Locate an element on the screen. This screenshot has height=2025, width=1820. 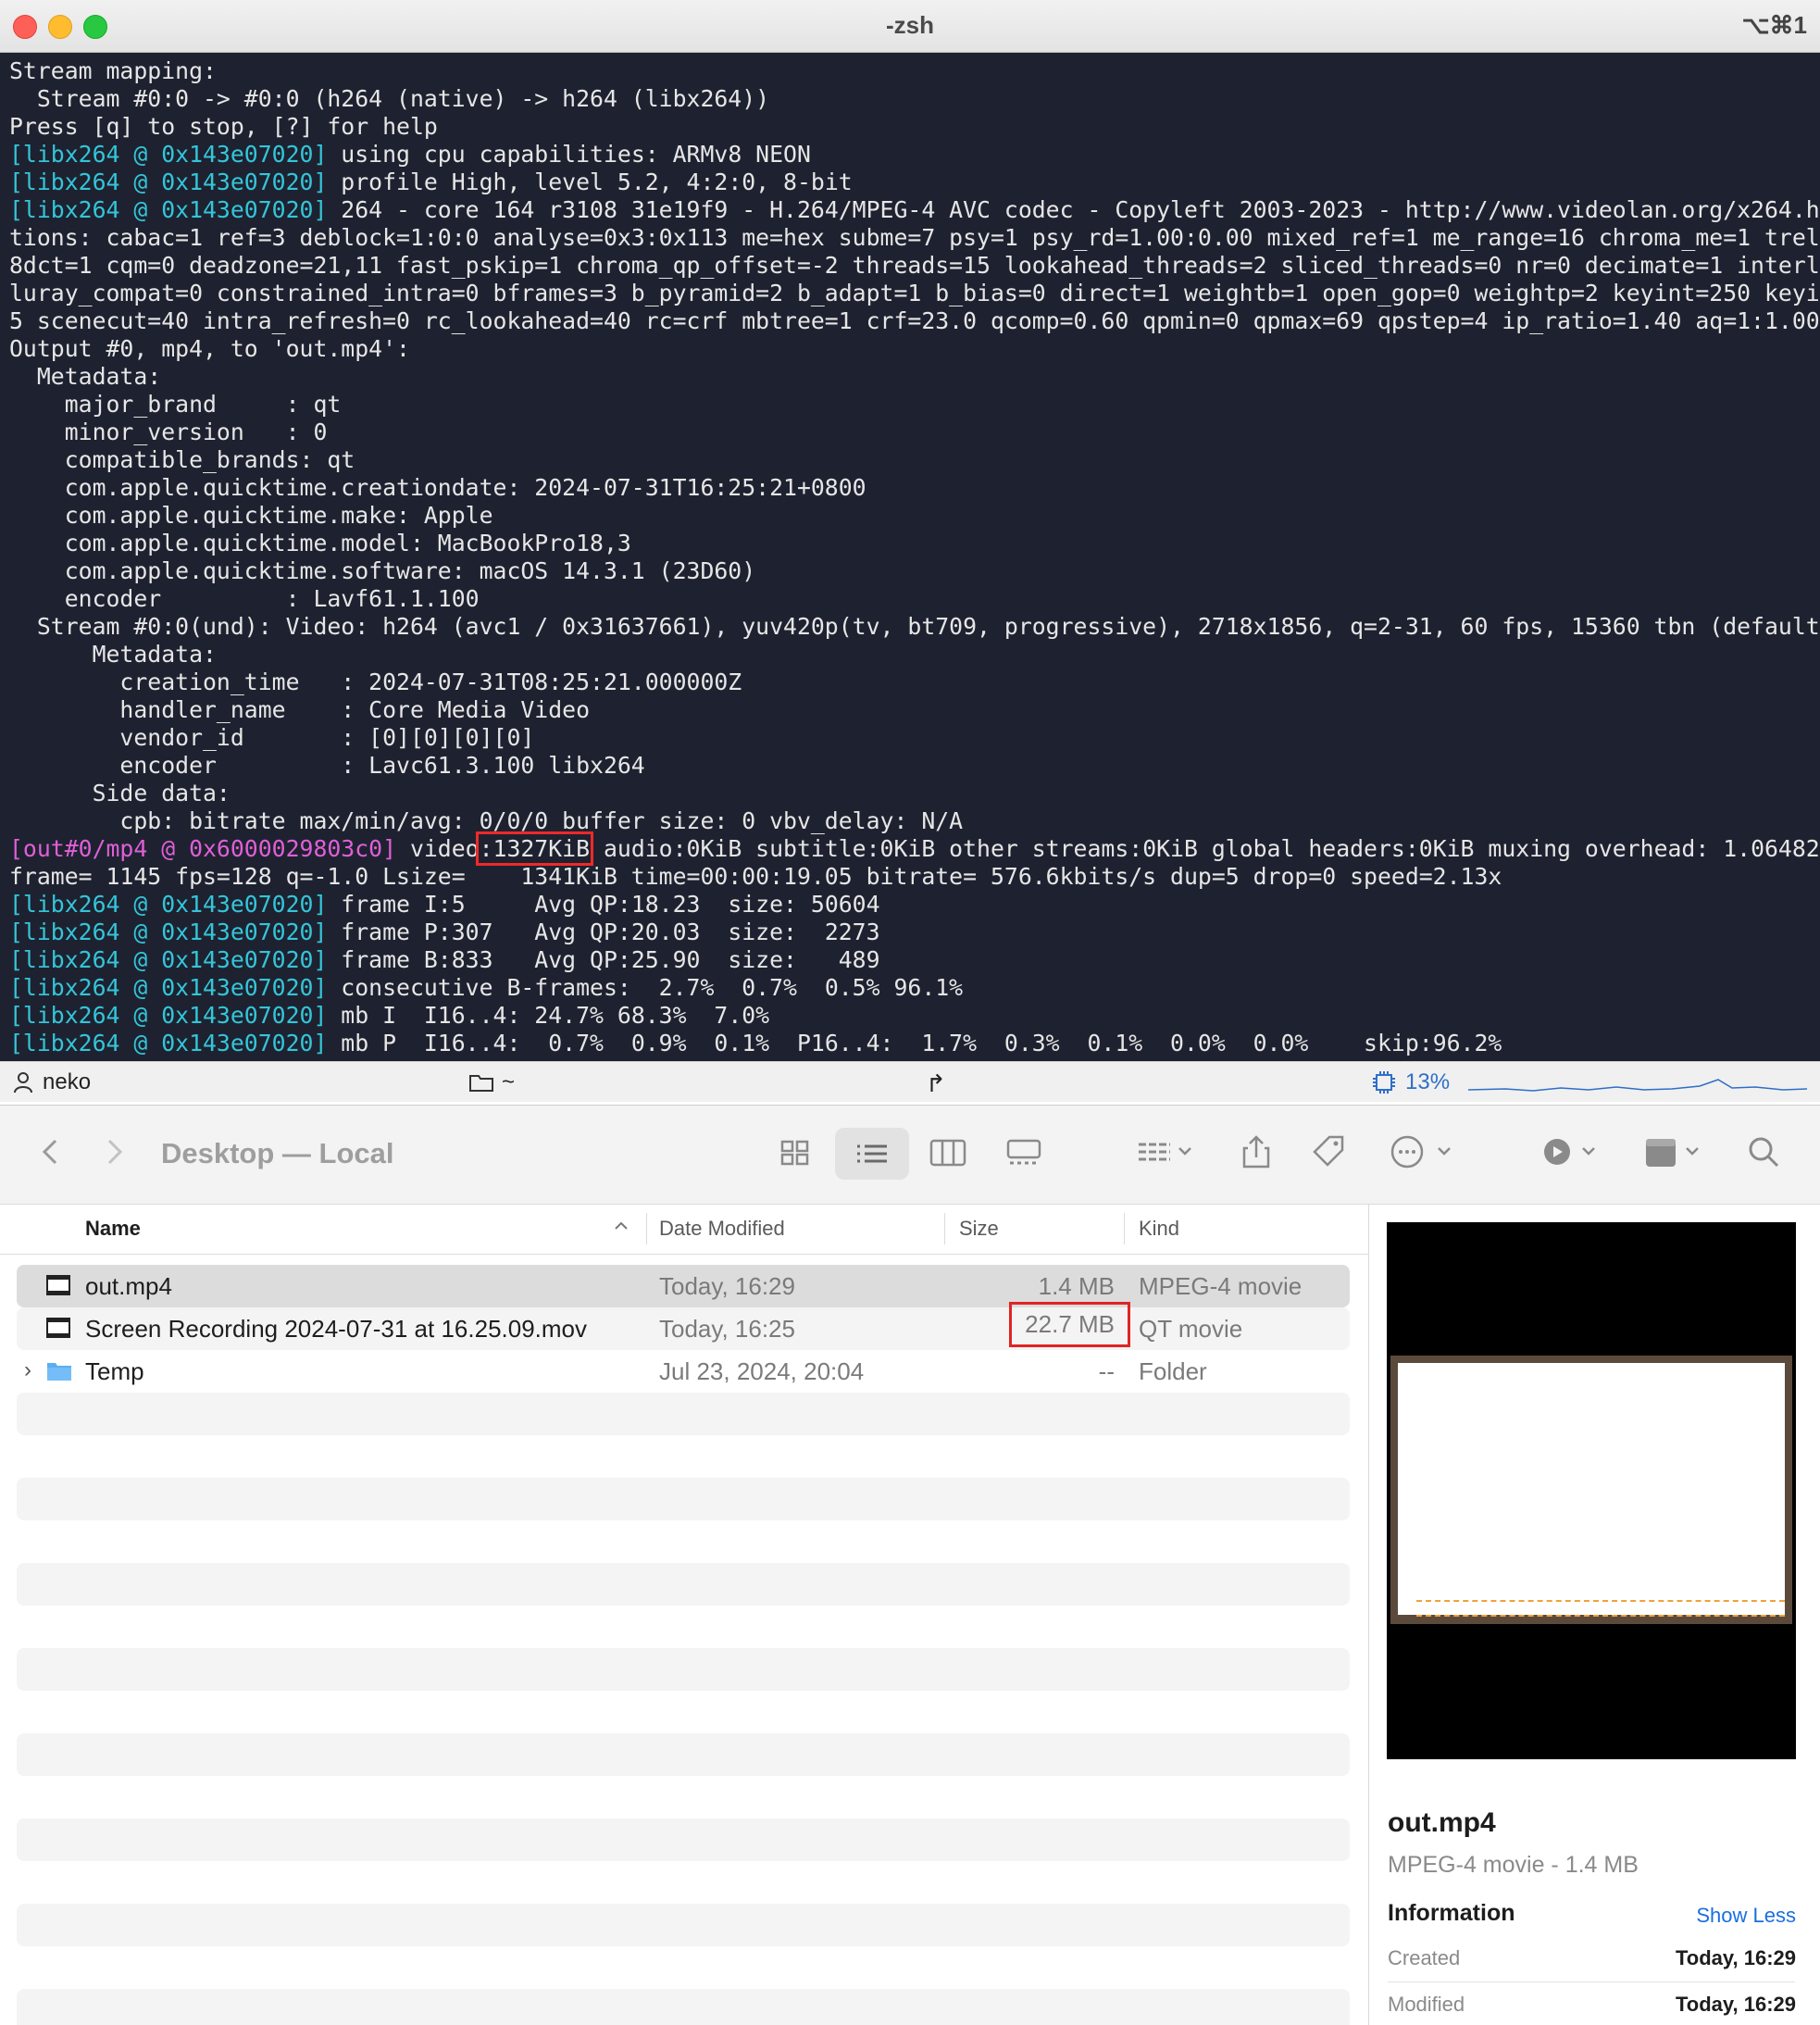
gallery-view-icon is located at coordinates (1023, 1156).